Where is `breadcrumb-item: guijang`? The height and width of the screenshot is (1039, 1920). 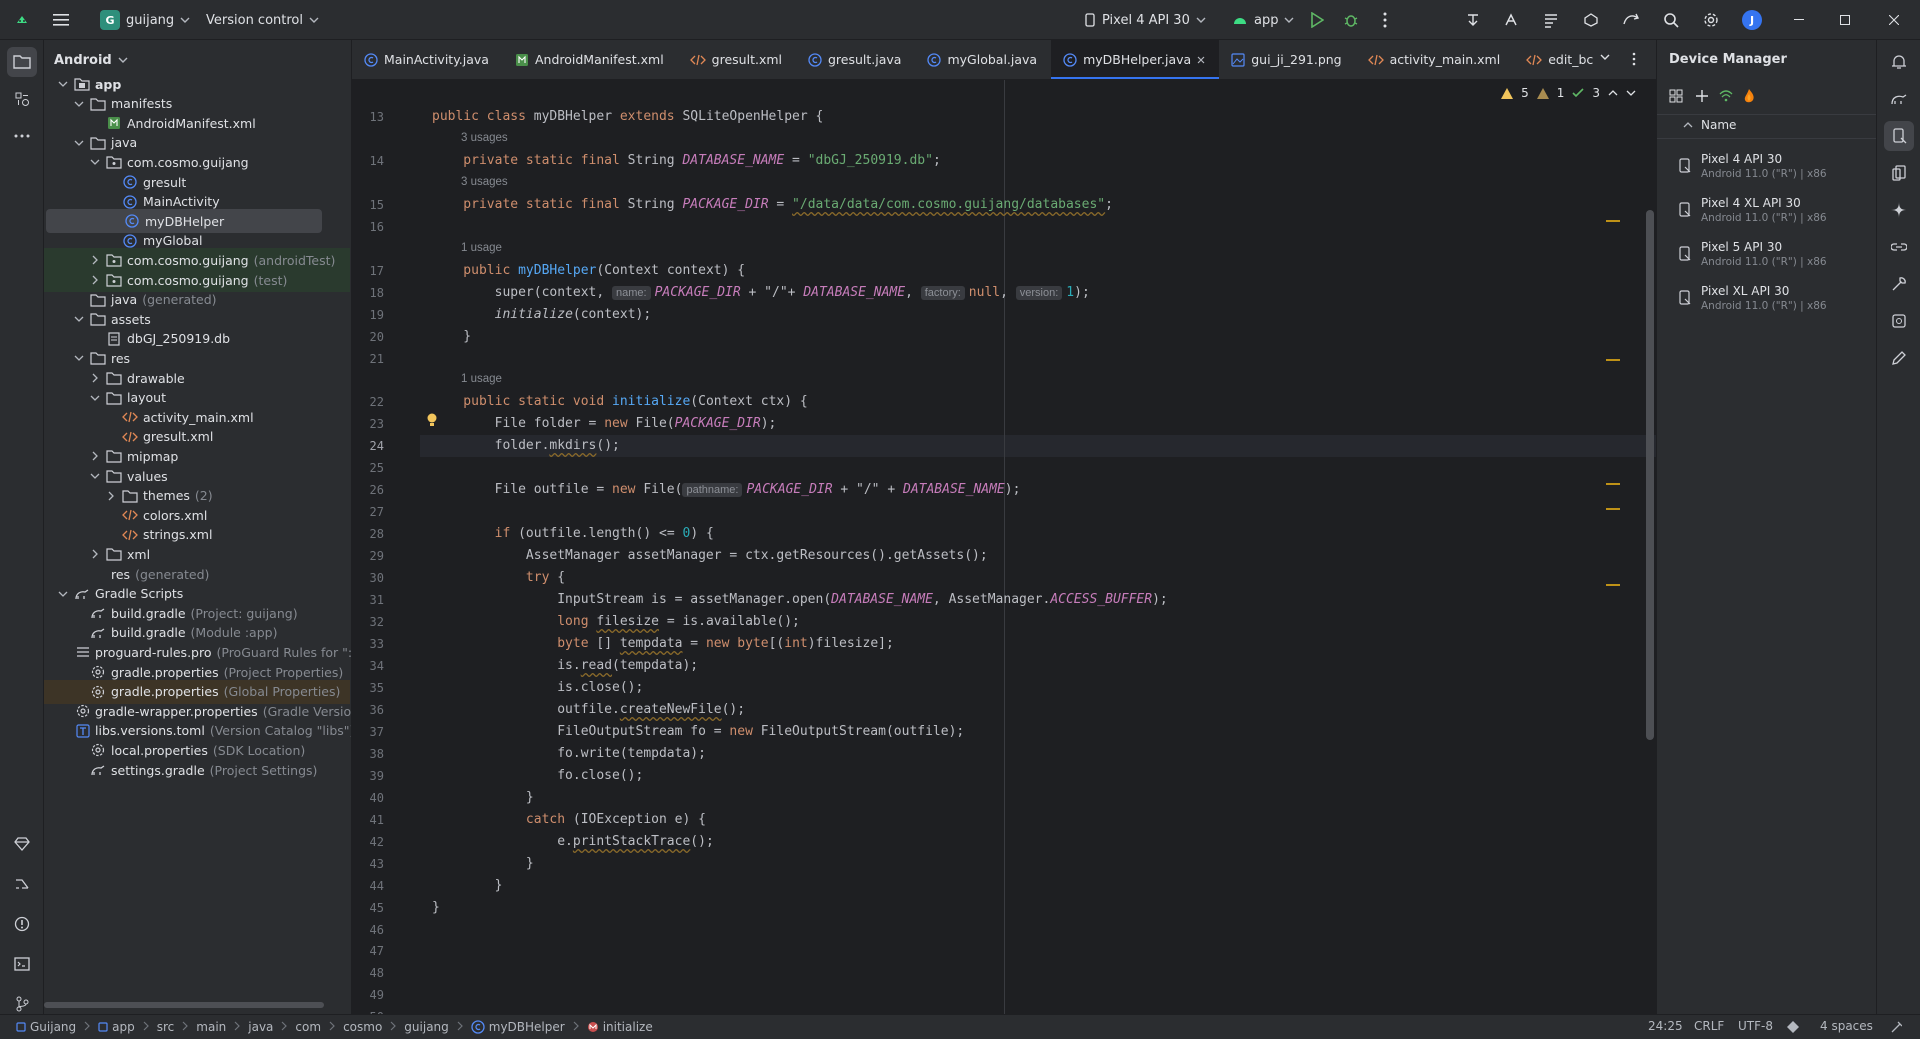 breadcrumb-item: guijang is located at coordinates (426, 1027).